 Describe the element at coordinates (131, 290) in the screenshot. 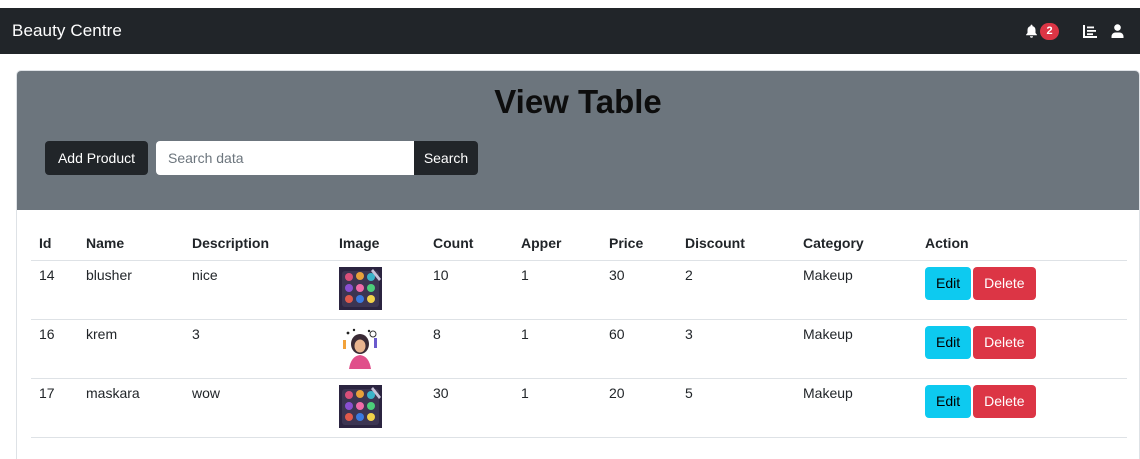

I see `cell-name: blusher` at that location.